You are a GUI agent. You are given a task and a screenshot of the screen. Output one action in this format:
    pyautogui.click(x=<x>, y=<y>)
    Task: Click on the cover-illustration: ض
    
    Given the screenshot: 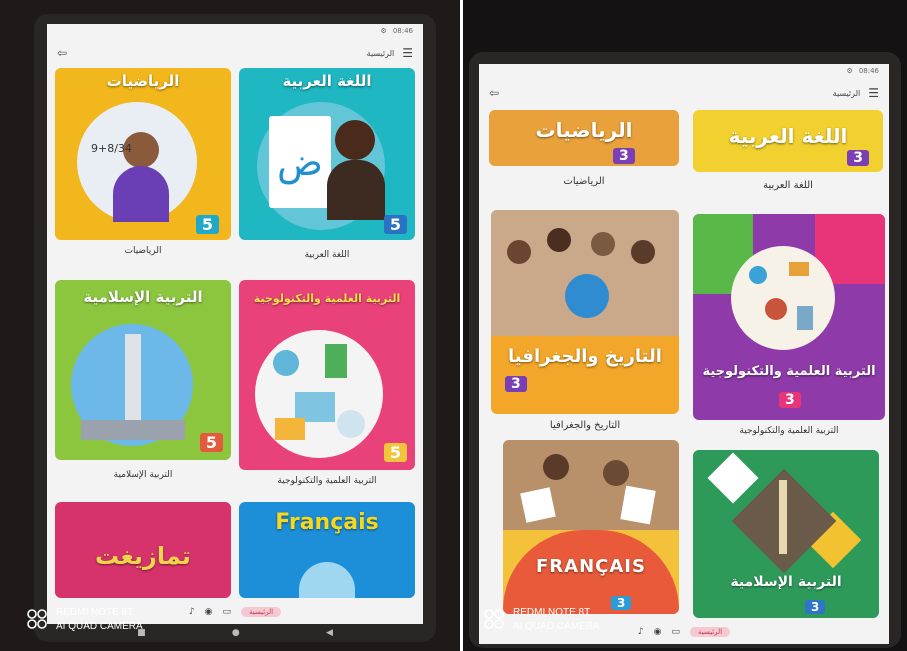 What is the action you would take?
    pyautogui.click(x=321, y=166)
    